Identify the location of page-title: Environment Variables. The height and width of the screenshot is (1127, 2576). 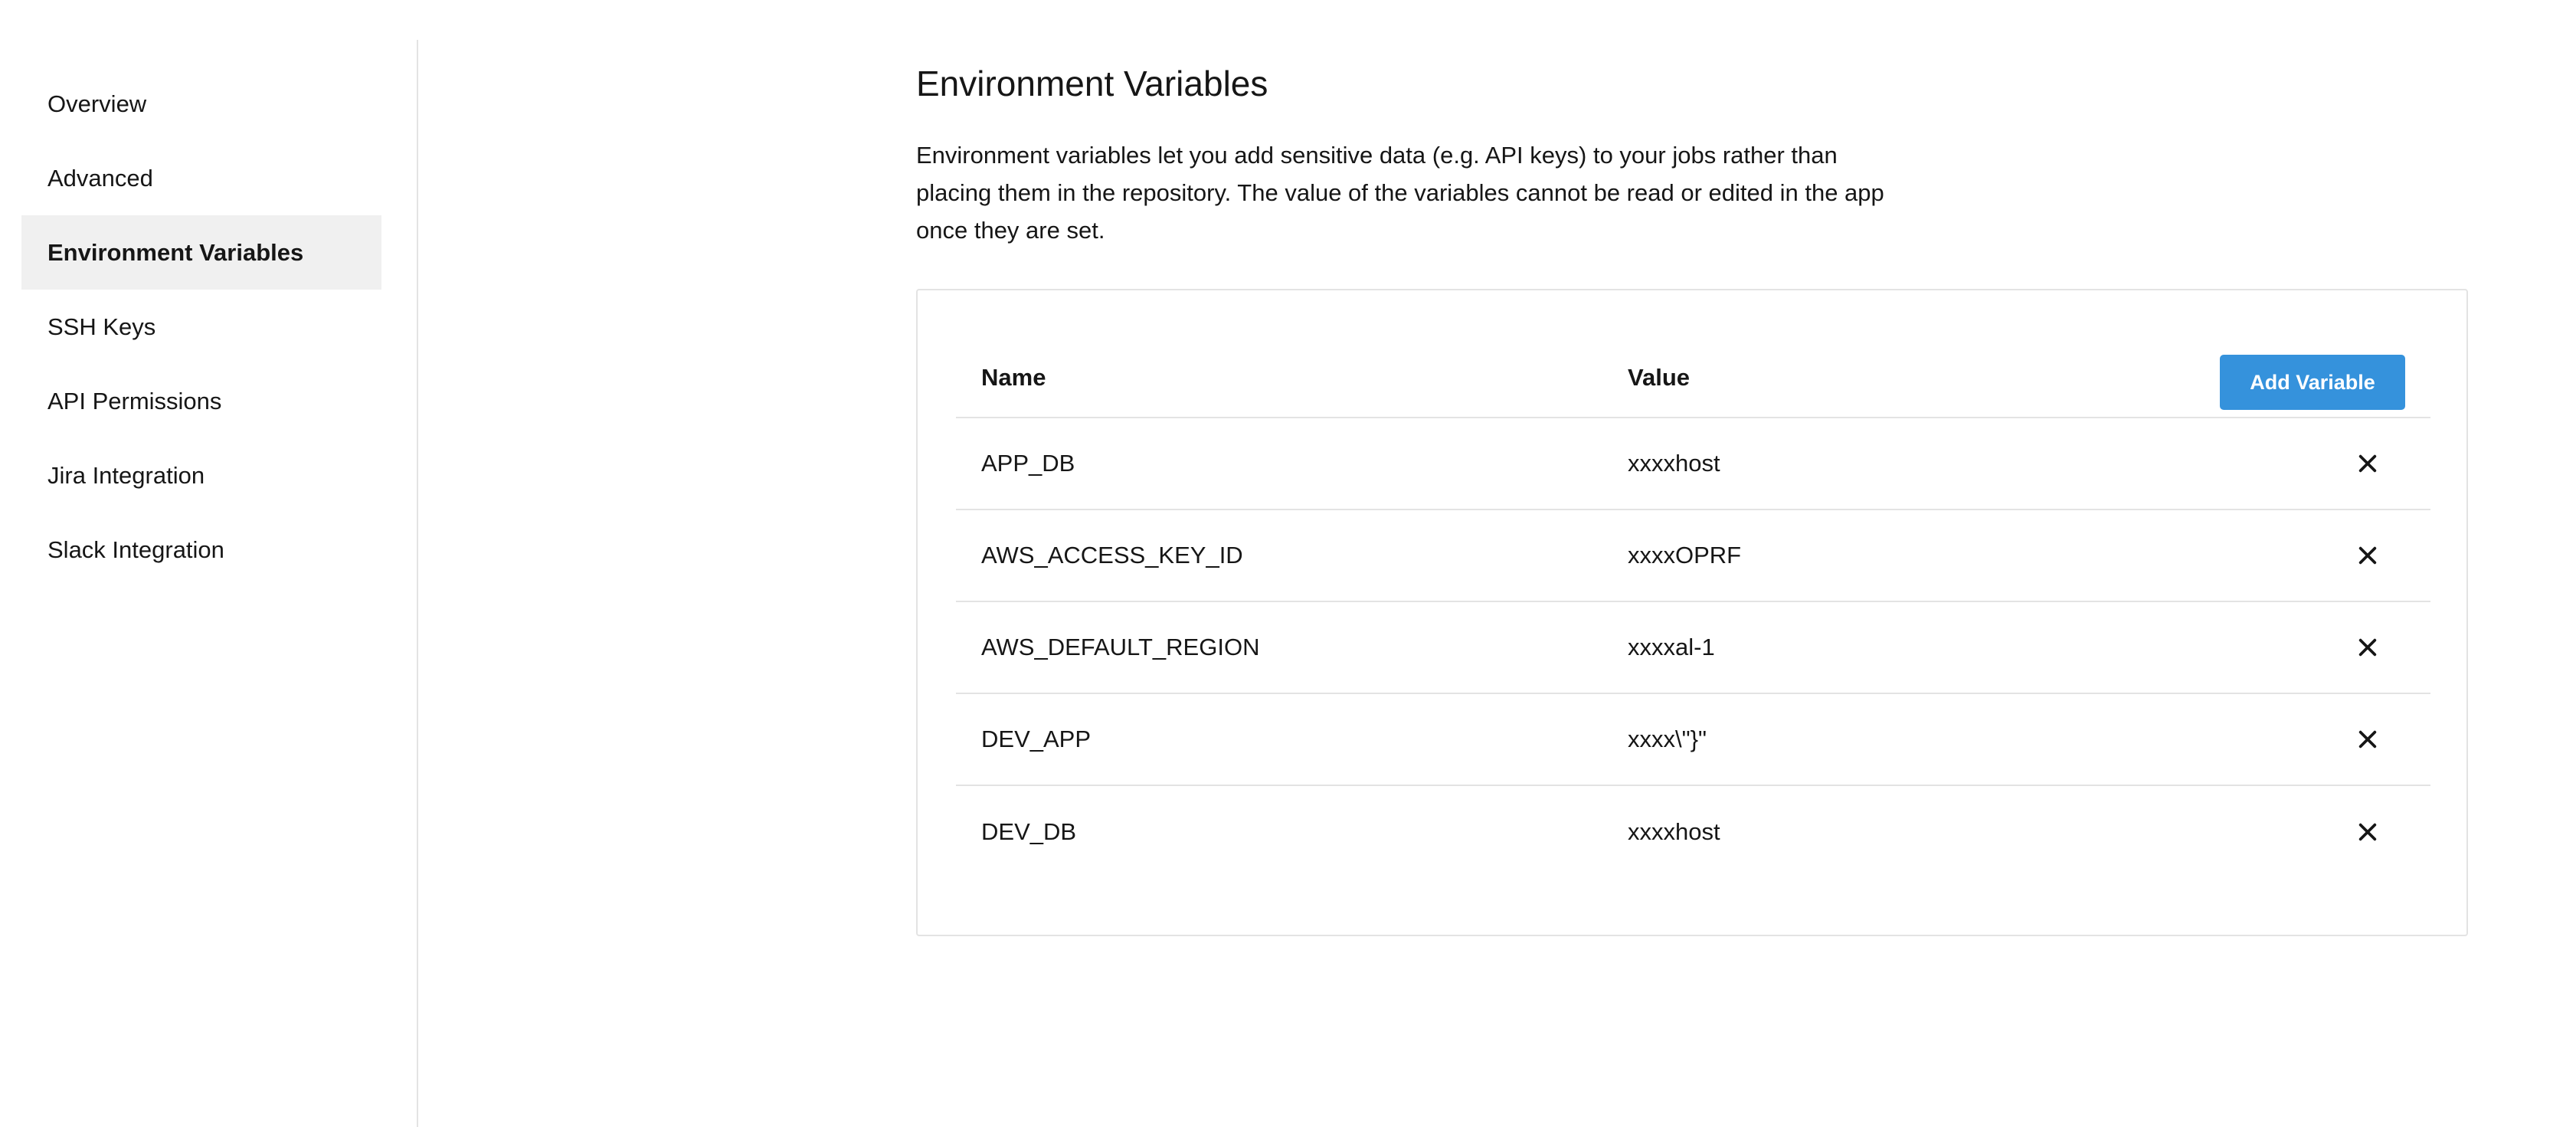
(1092, 83).